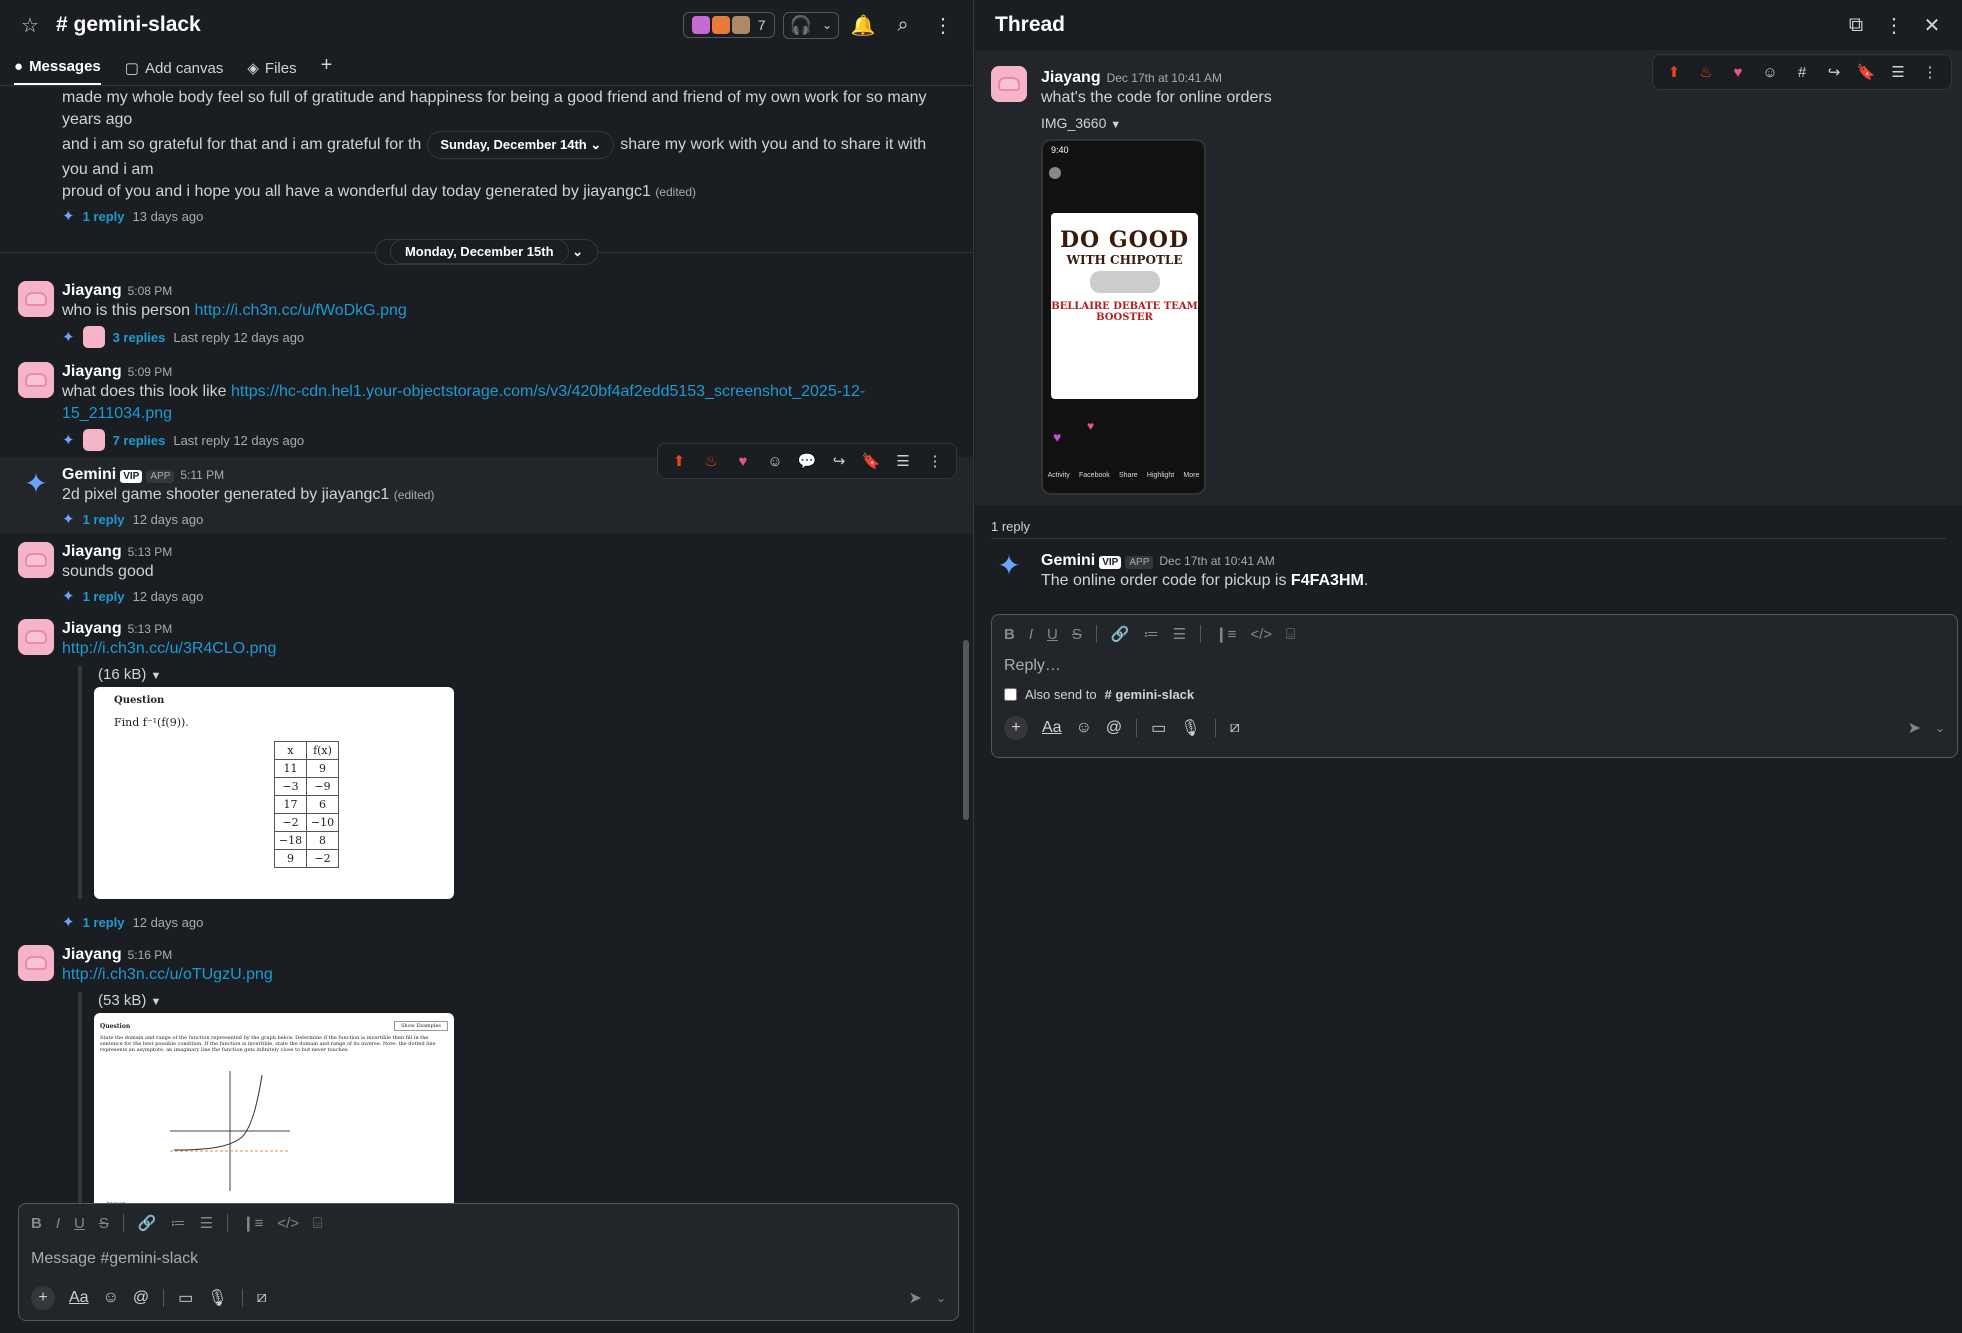 This screenshot has width=1962, height=1333. Describe the element at coordinates (1010, 694) in the screenshot. I see `also-send-checkbox` at that location.